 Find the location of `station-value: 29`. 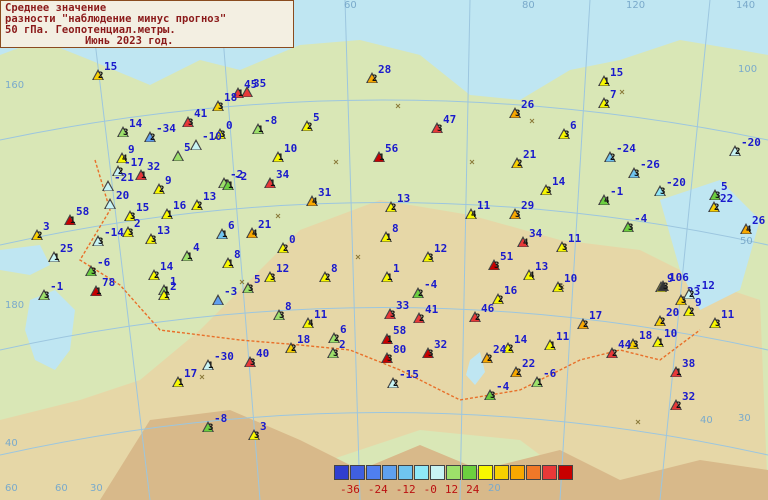

station-value: 29 is located at coordinates (528, 205).